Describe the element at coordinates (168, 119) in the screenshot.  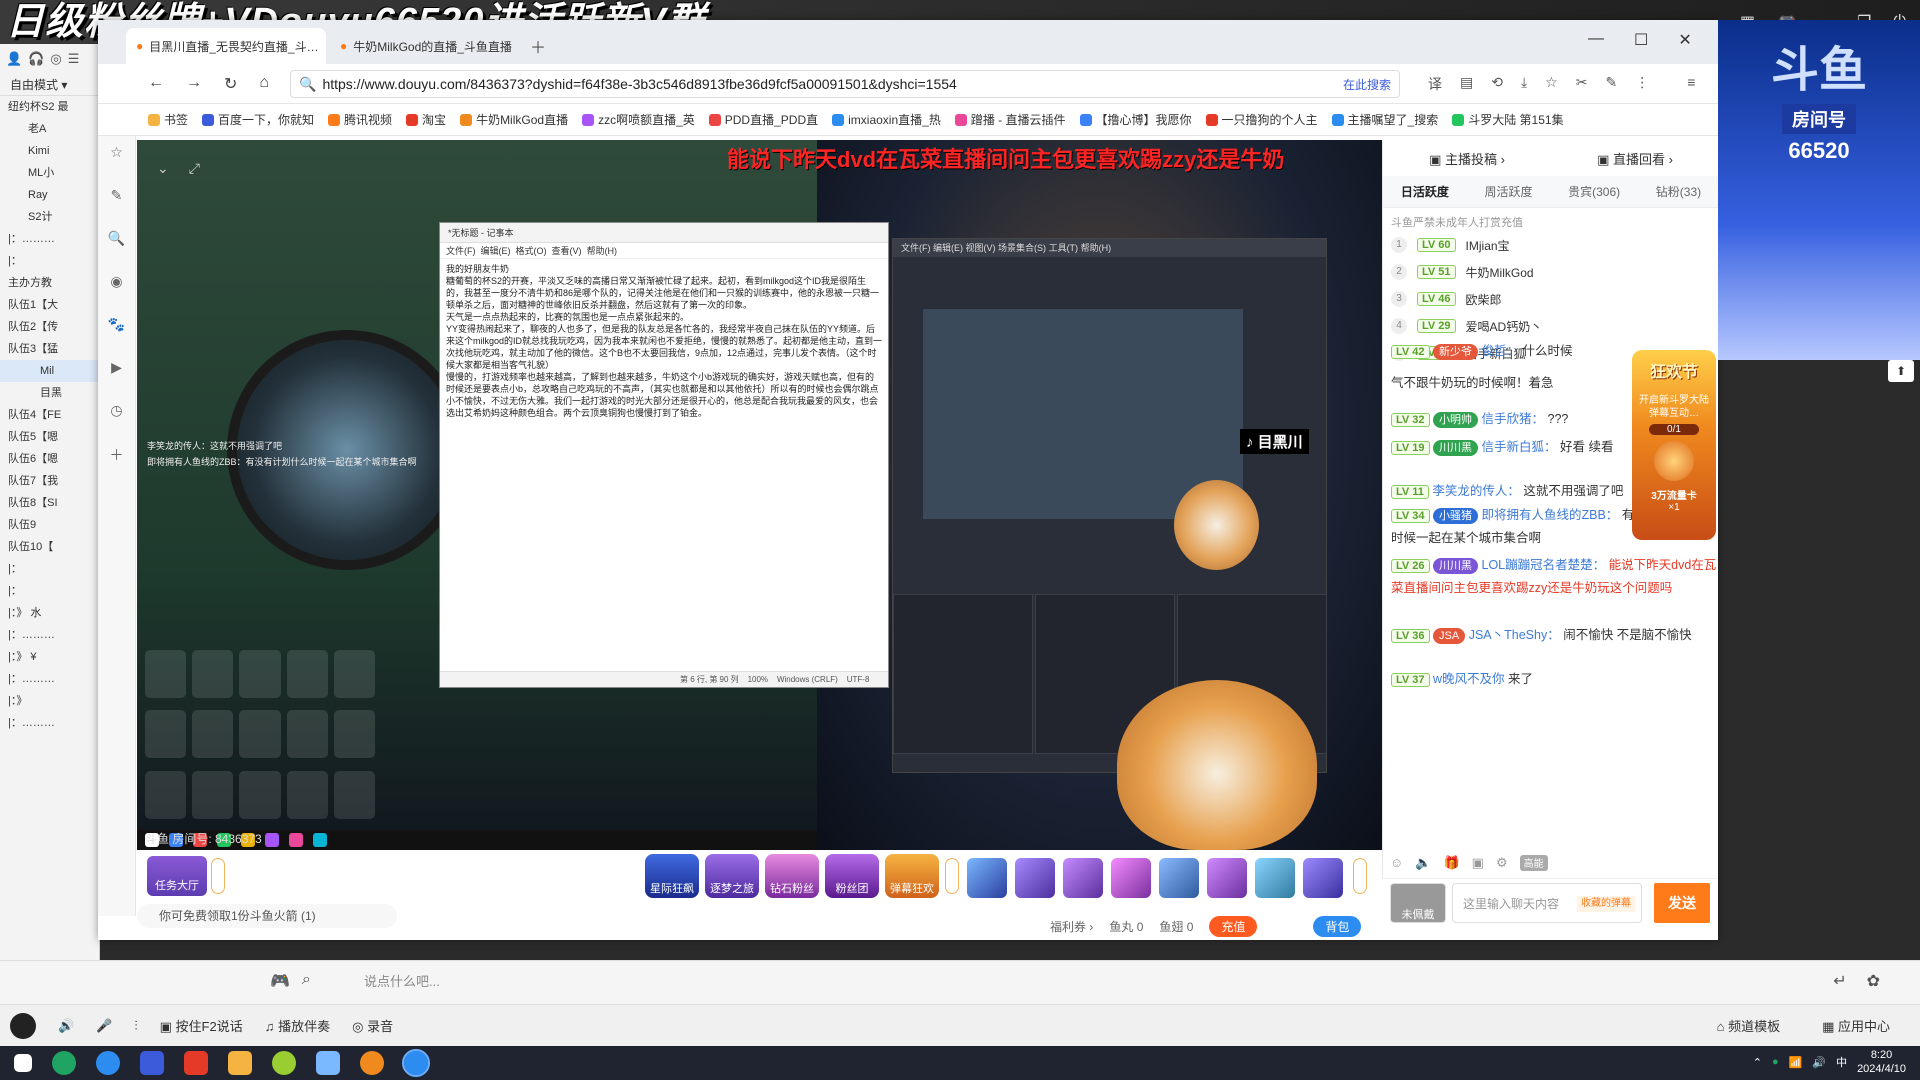
I see `bookmark-item: 书签` at that location.